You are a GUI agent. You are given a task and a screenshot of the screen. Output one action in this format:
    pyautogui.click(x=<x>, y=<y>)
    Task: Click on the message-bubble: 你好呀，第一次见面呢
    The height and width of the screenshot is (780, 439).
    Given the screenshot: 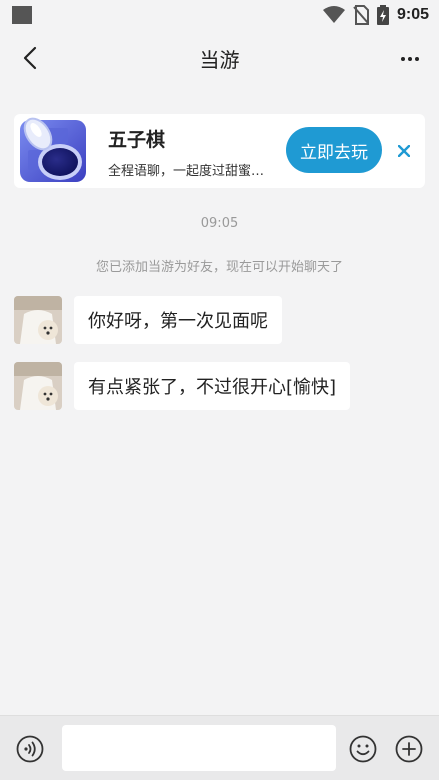 What is the action you would take?
    pyautogui.click(x=178, y=320)
    